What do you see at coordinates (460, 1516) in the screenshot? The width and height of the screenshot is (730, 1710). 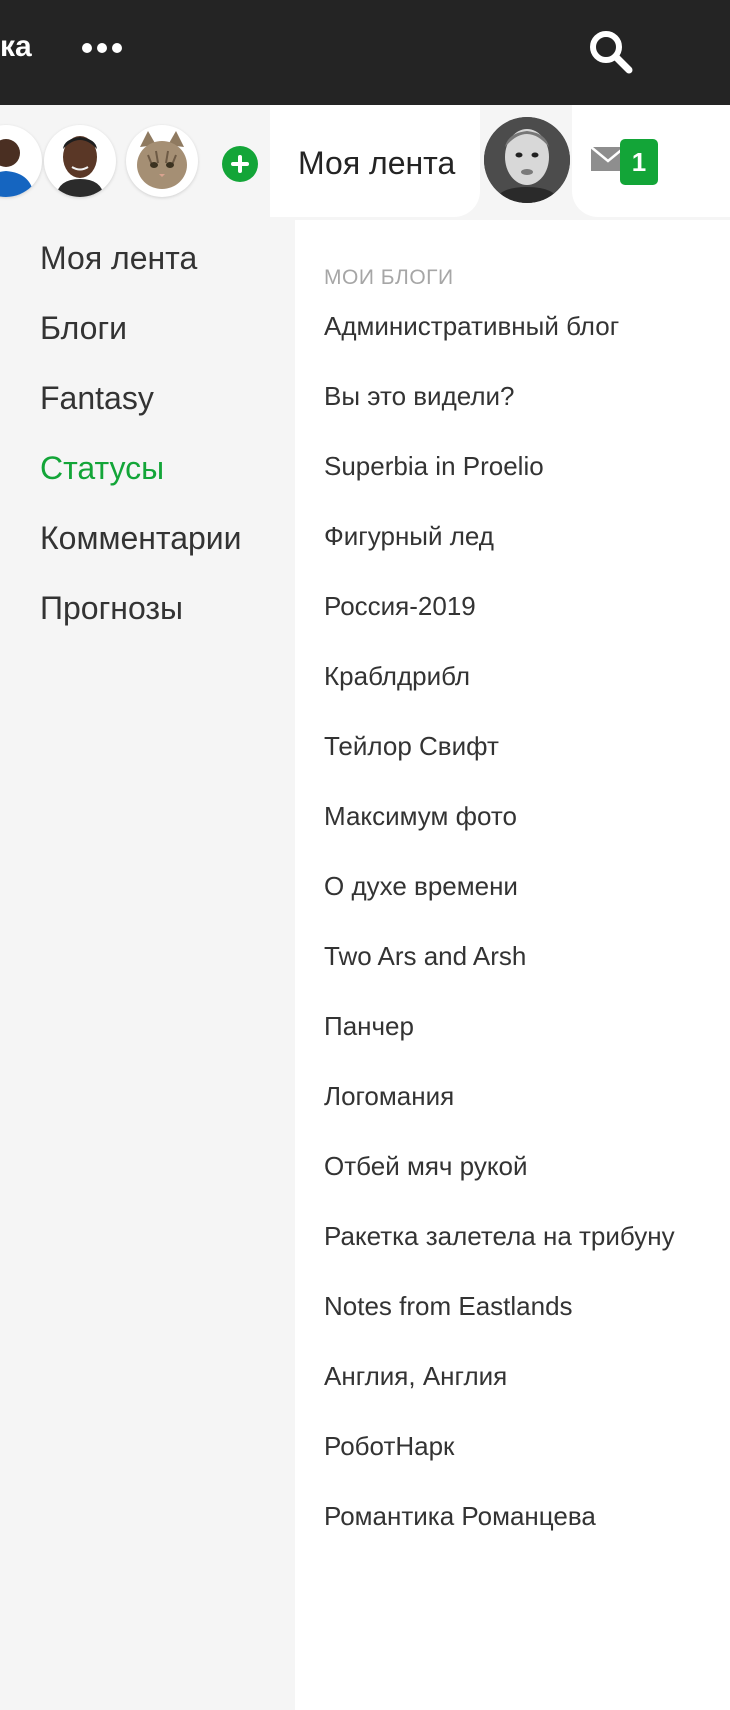 I see `blog-link: Романтика Романцева` at bounding box center [460, 1516].